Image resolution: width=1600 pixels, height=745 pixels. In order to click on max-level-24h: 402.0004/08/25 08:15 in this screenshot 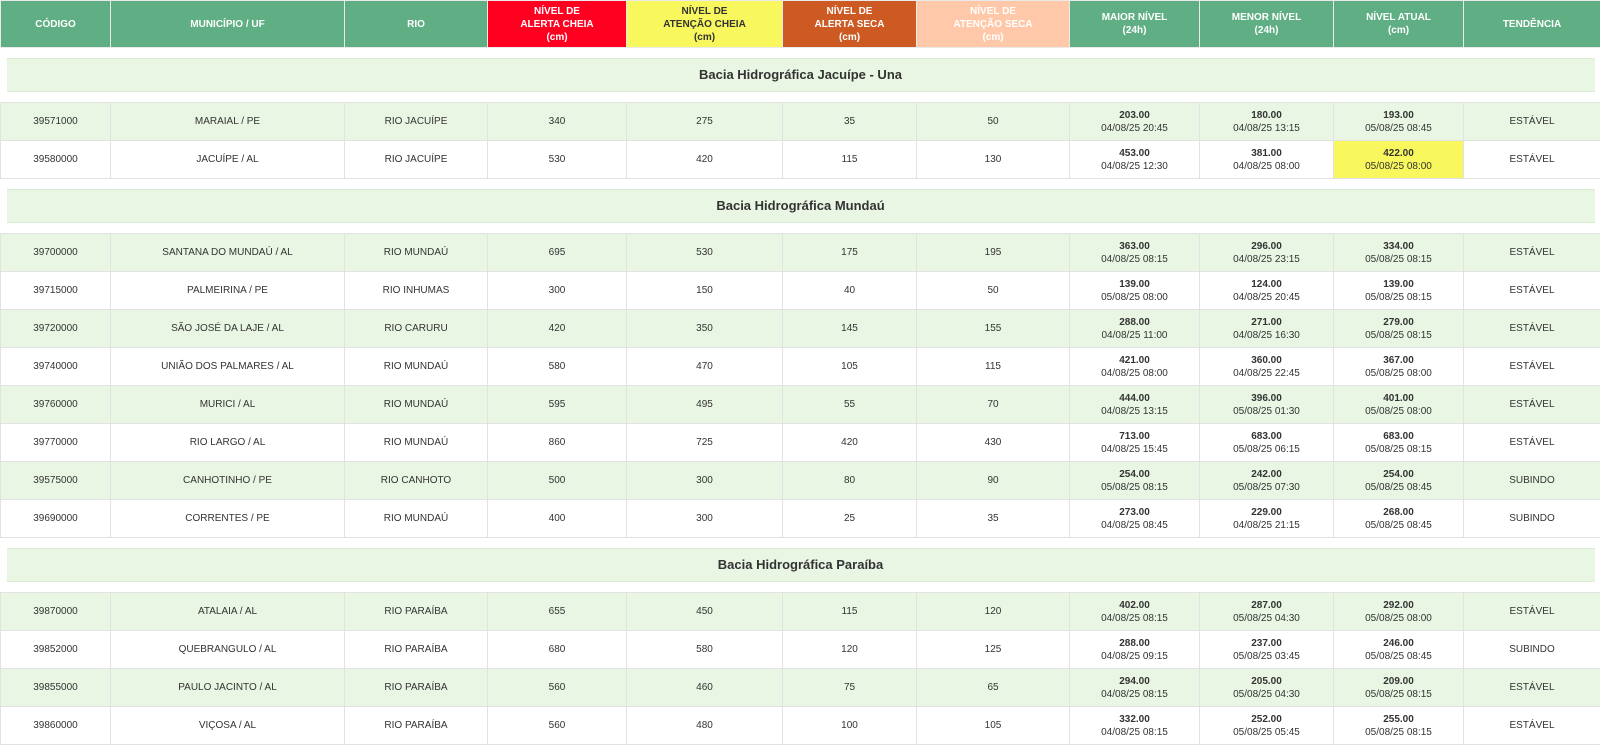, I will do `click(1135, 612)`.